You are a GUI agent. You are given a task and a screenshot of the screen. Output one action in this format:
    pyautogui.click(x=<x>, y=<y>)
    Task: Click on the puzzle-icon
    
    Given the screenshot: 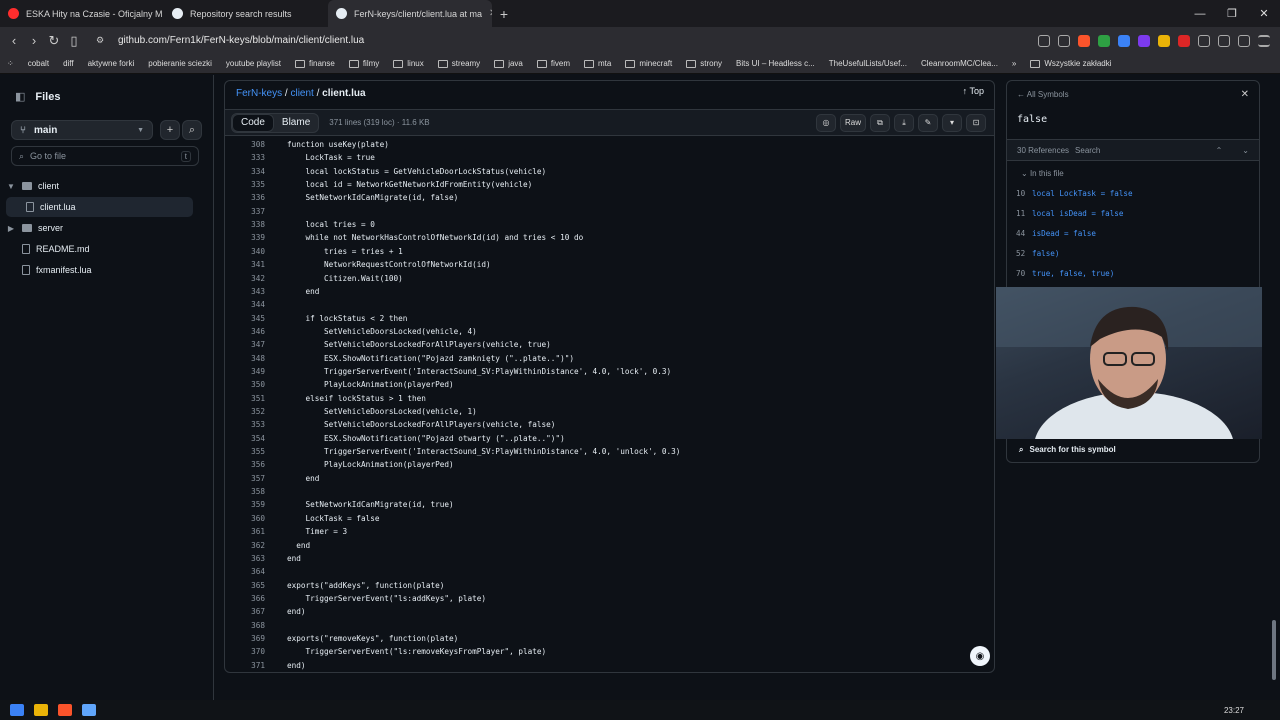 What is the action you would take?
    pyautogui.click(x=1204, y=40)
    